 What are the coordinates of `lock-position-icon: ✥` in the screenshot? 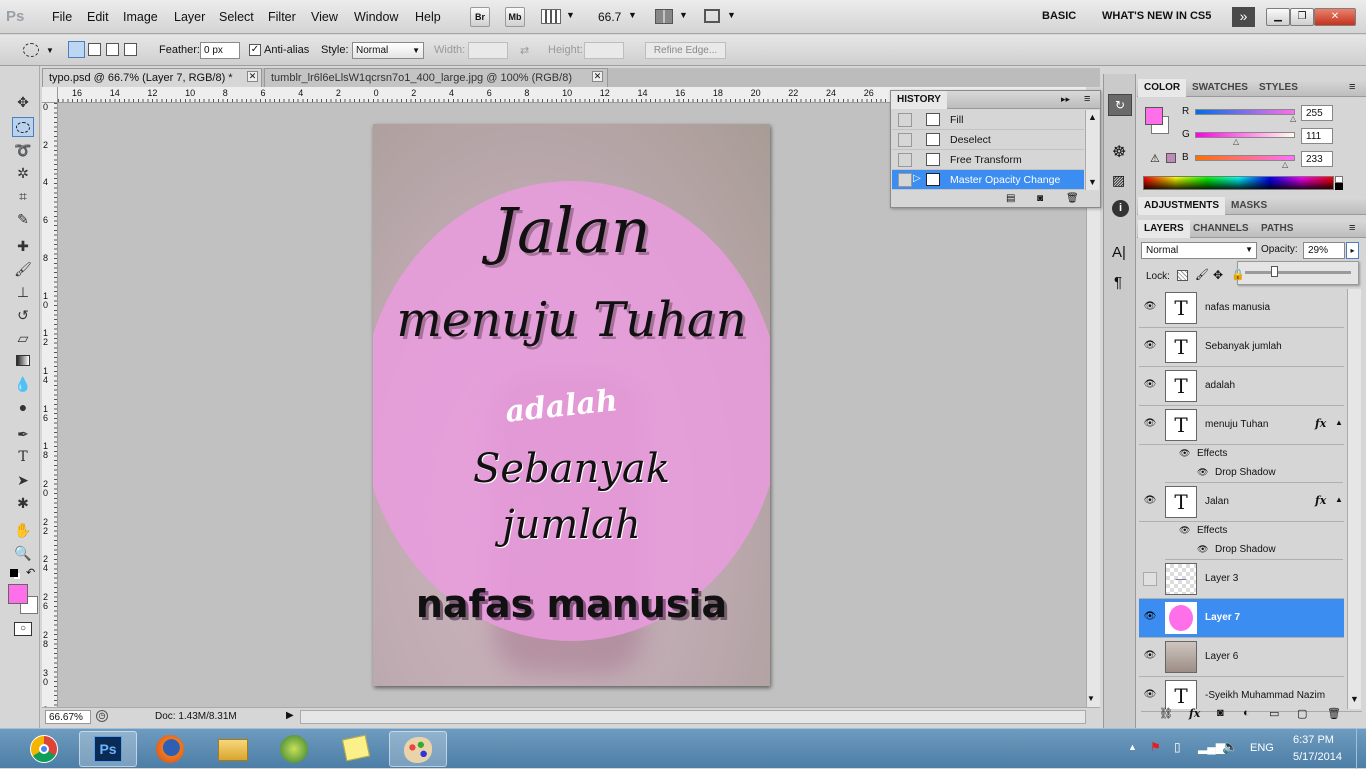 It's located at (1218, 275).